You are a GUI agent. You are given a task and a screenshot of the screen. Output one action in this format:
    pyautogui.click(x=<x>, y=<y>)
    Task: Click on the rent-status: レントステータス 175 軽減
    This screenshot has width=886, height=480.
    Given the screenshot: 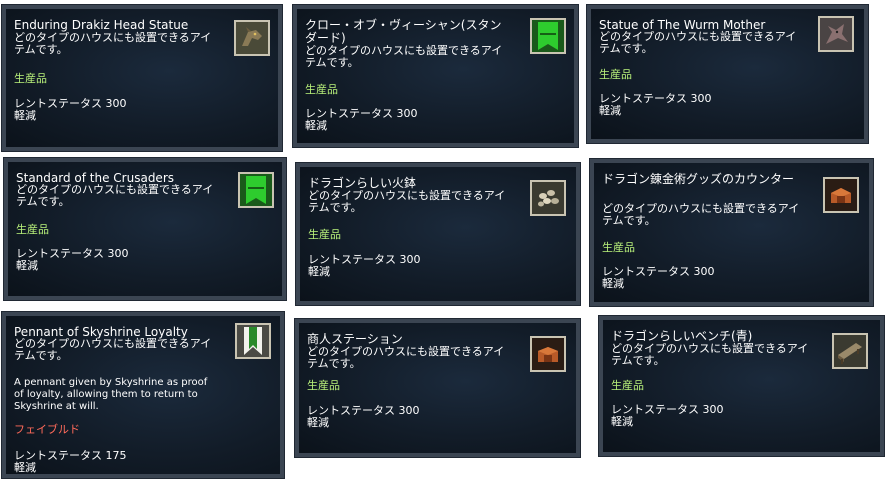 What is the action you would take?
    pyautogui.click(x=70, y=461)
    